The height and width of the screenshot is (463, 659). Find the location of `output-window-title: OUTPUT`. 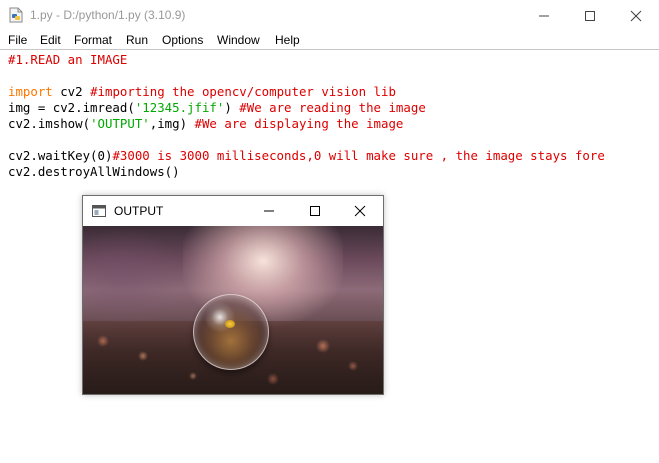

output-window-title: OUTPUT is located at coordinates (139, 211).